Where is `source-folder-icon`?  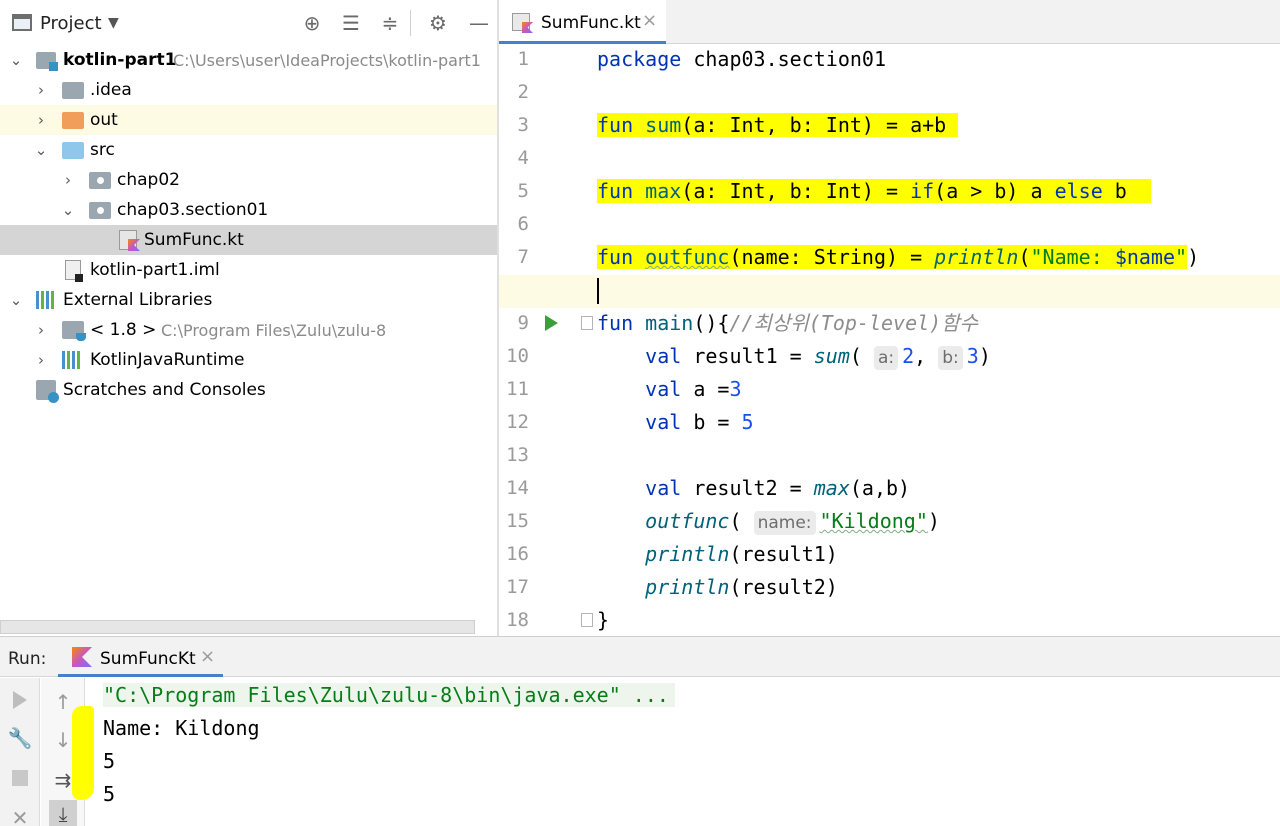 source-folder-icon is located at coordinates (73, 150).